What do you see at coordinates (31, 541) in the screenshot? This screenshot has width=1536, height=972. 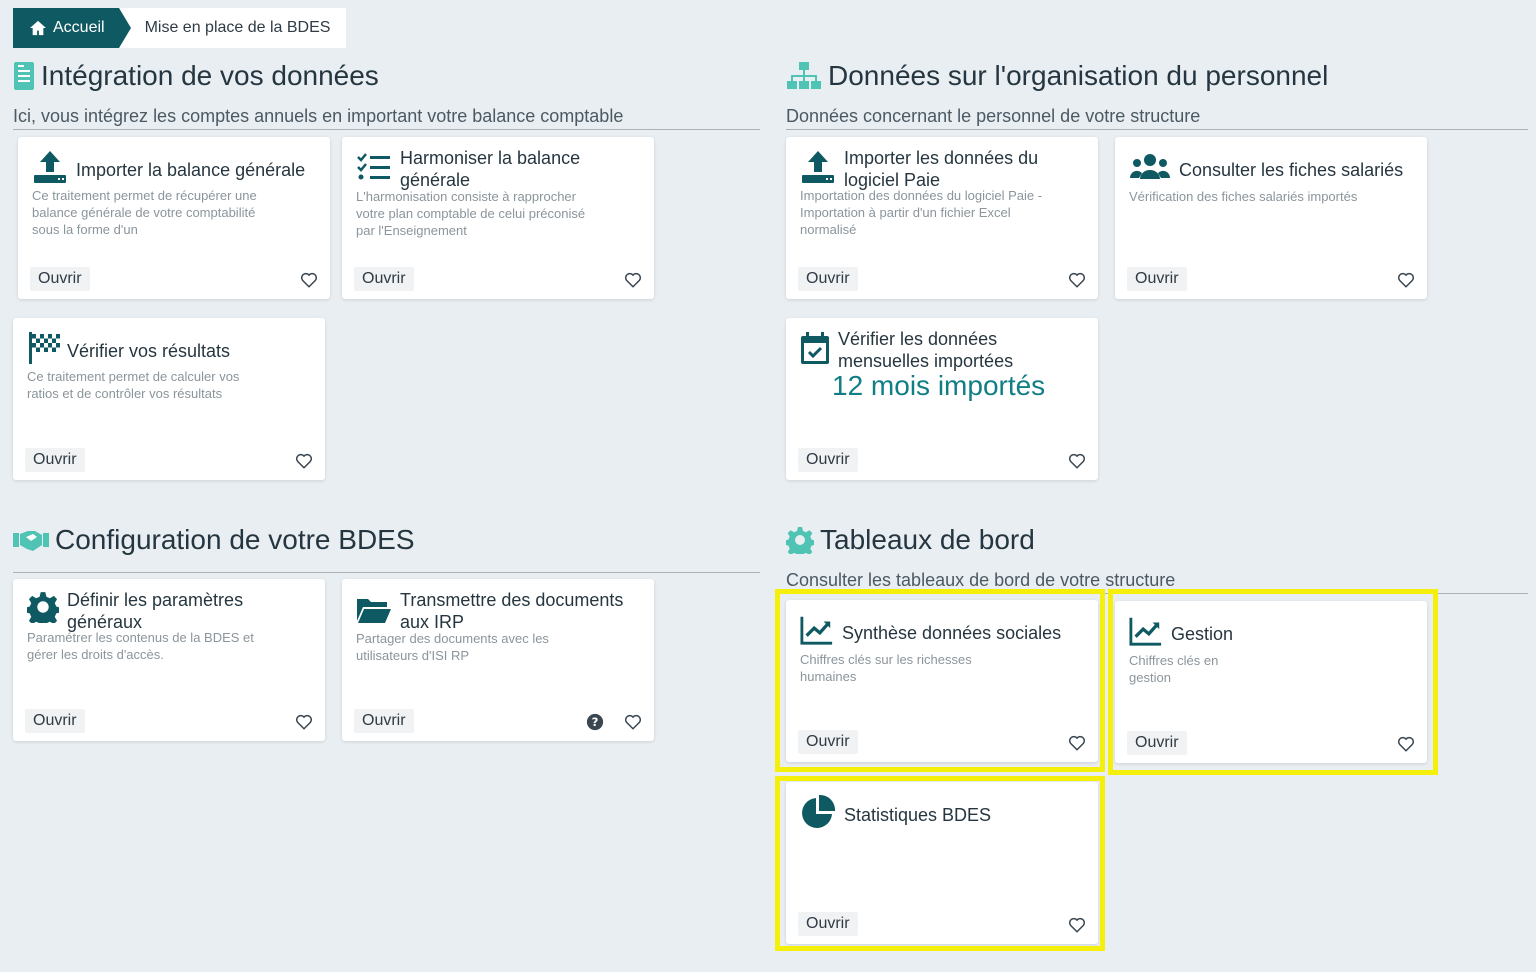 I see `handshake-icon` at bounding box center [31, 541].